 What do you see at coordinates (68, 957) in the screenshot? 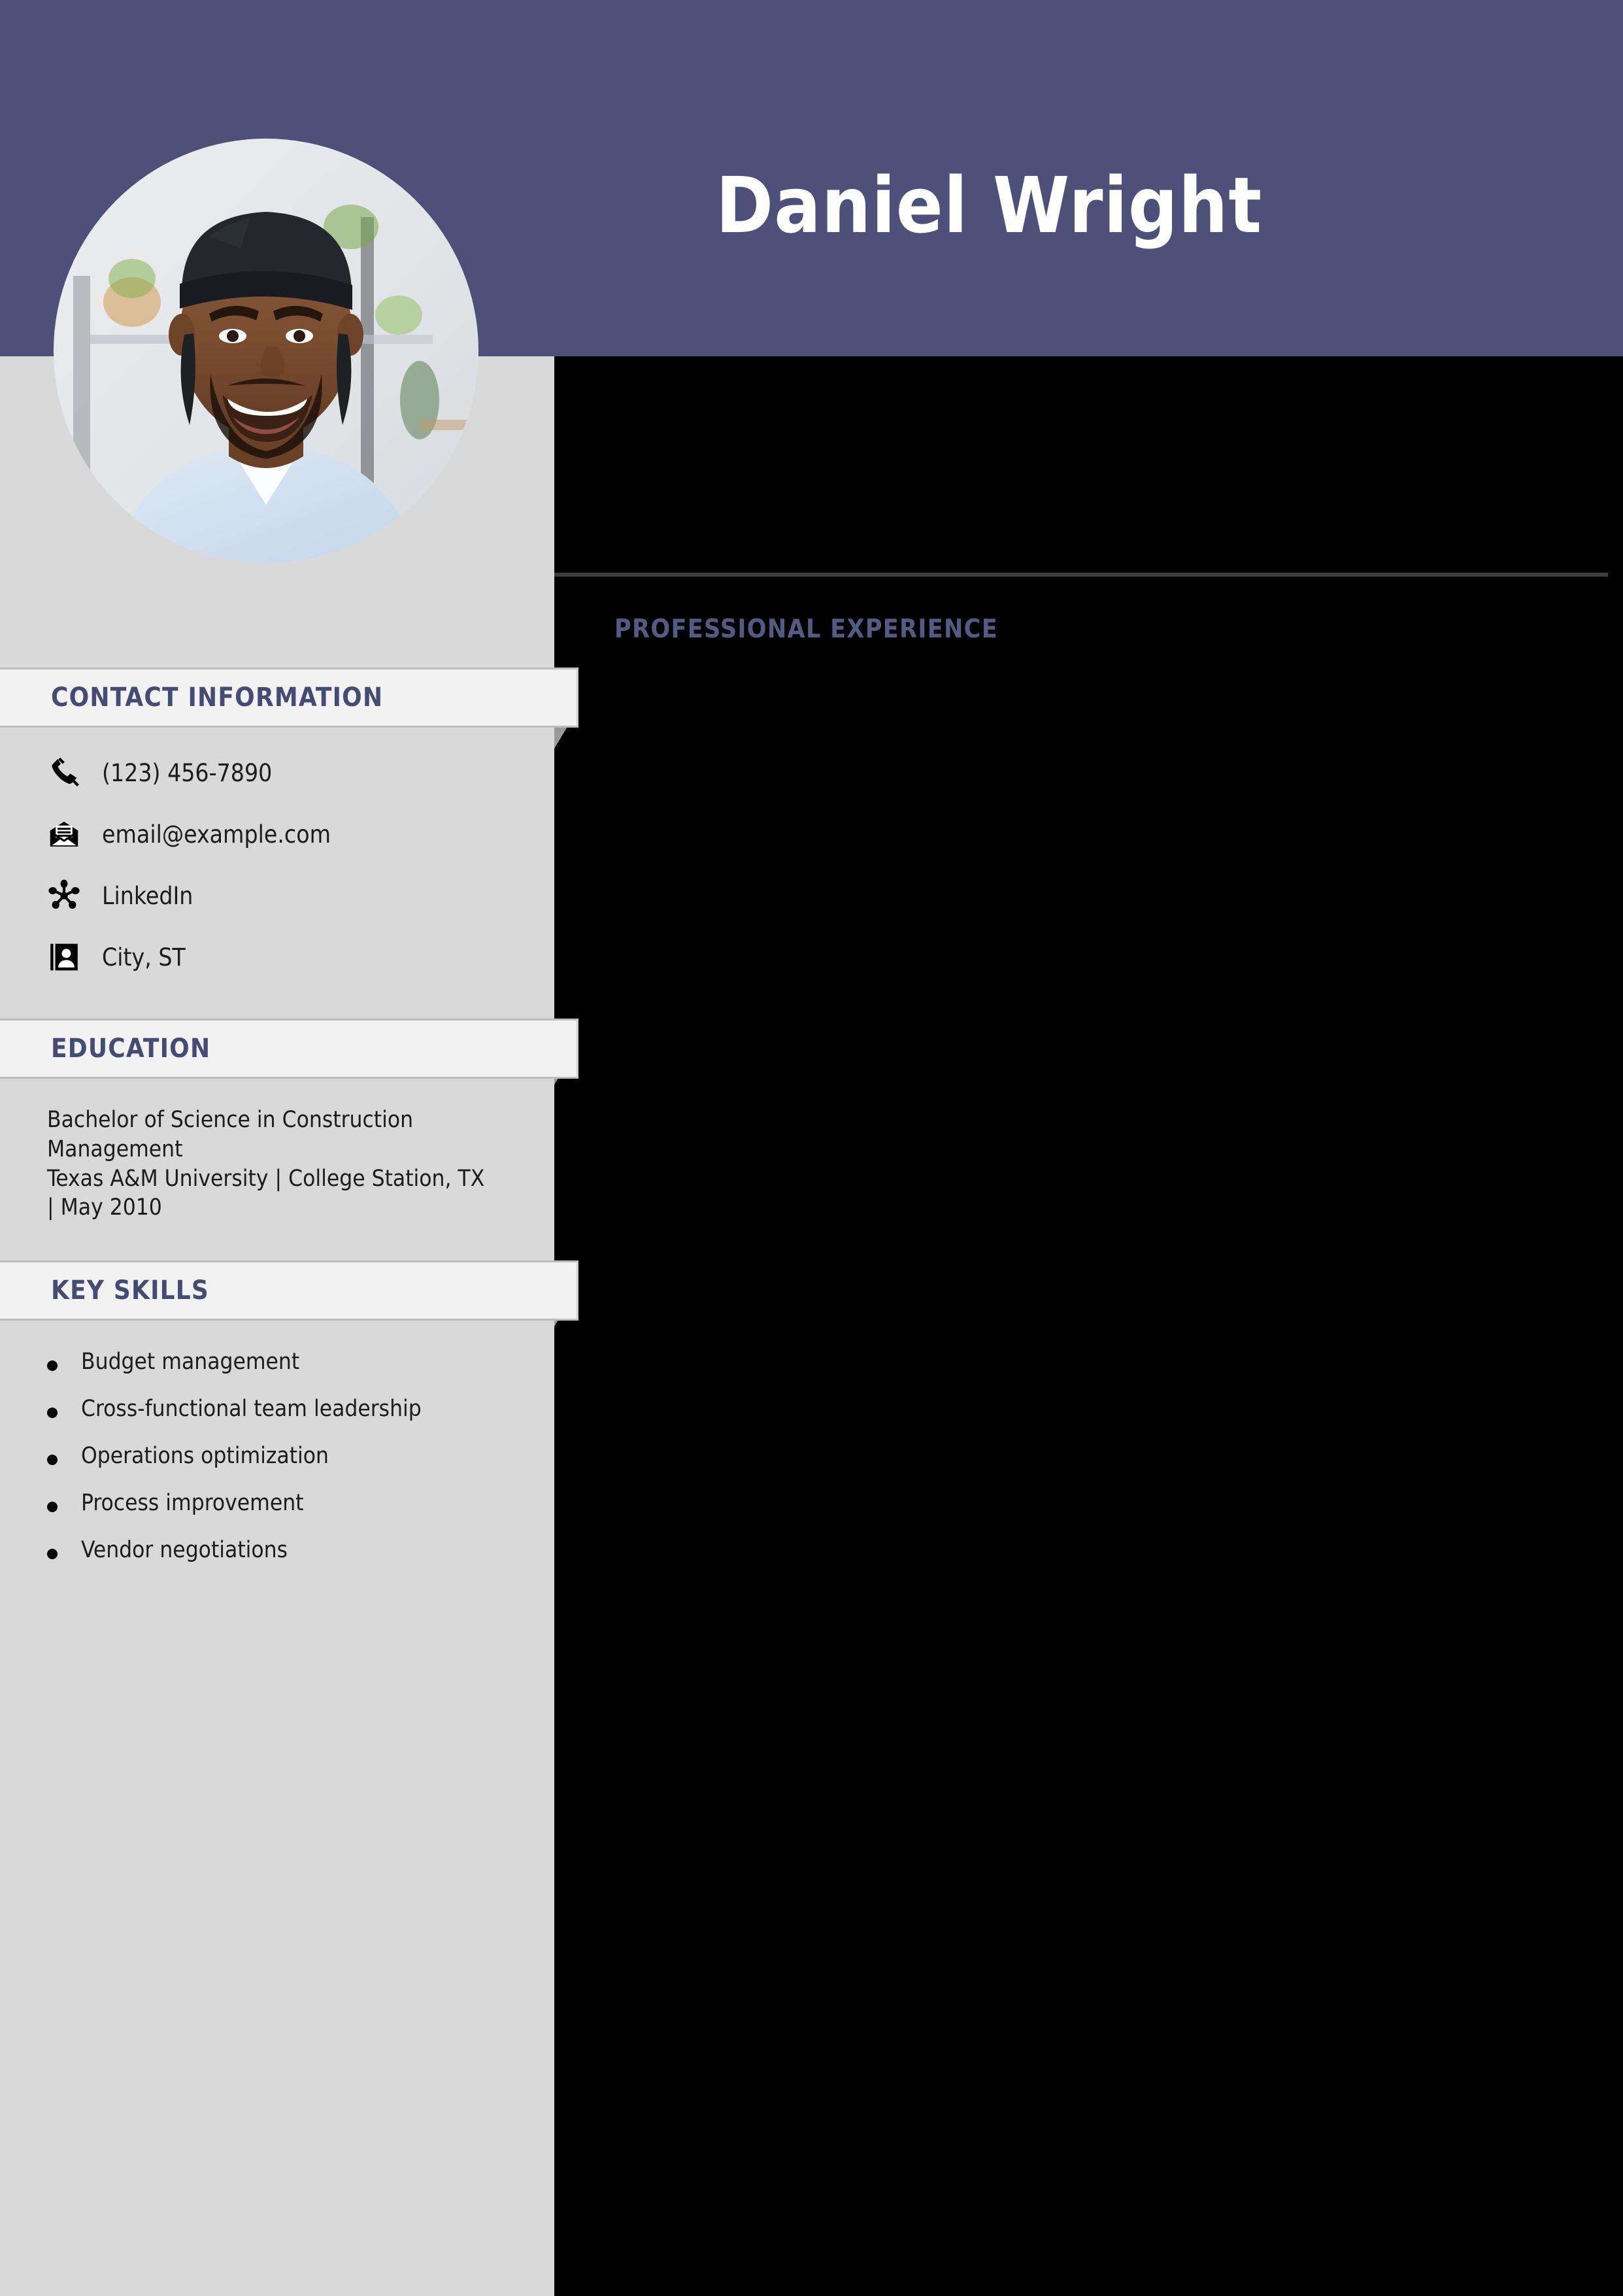
I see `contact-card-icon` at bounding box center [68, 957].